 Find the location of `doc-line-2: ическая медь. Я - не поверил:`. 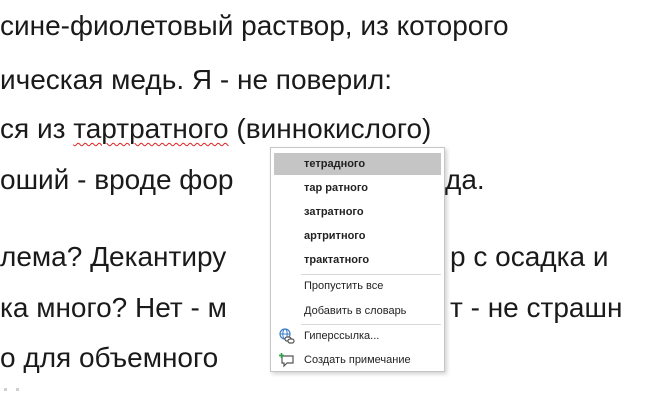

doc-line-2: ическая медь. Я - не поверил: is located at coordinates (196, 79).